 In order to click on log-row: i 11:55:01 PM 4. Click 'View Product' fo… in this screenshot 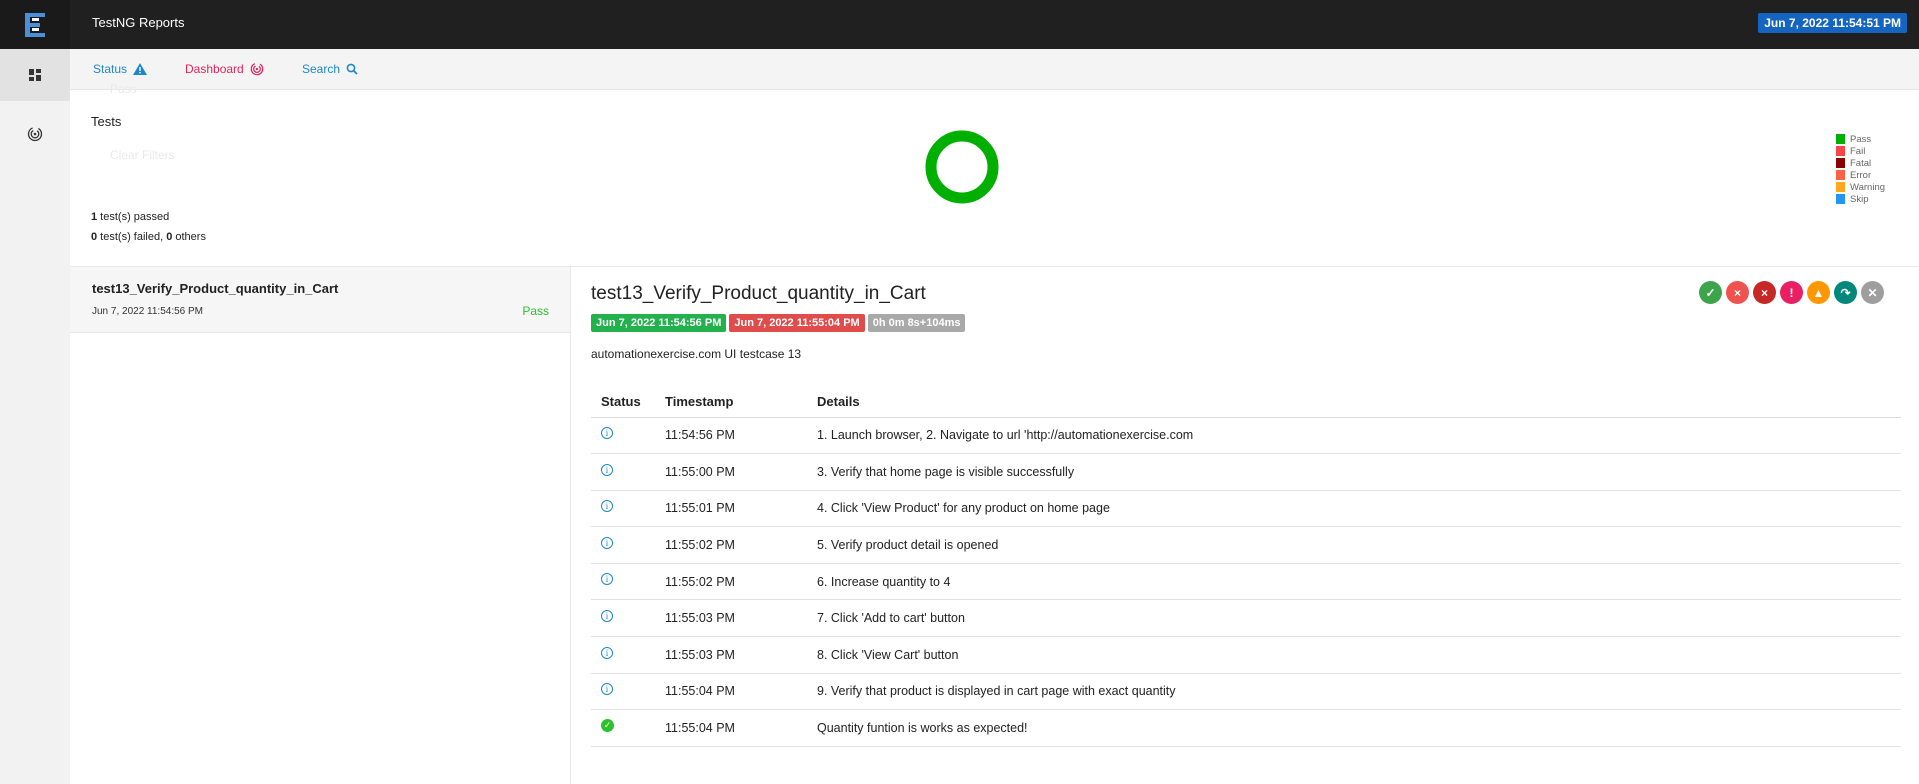, I will do `click(1246, 509)`.